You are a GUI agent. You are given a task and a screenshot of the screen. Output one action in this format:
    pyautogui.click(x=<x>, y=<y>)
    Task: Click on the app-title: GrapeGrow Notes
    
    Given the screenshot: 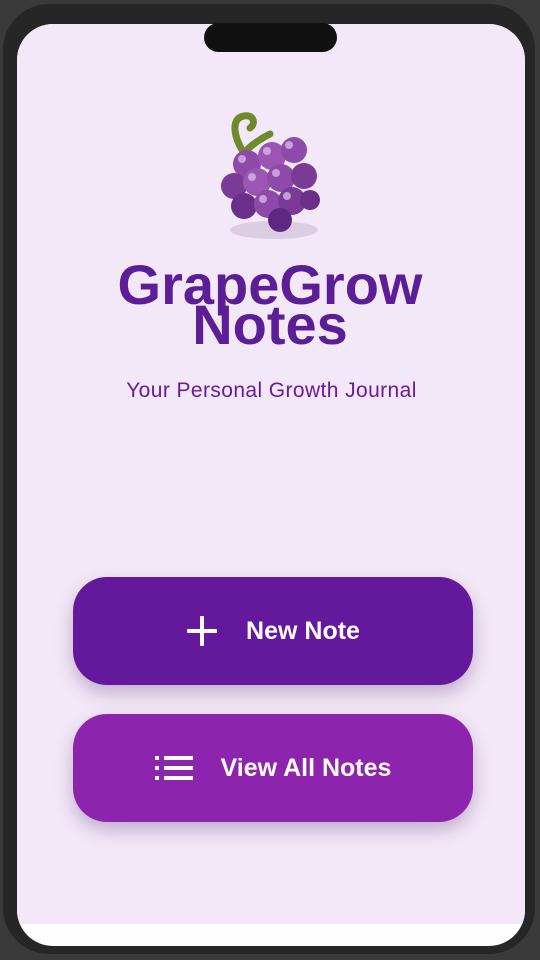 What is the action you would take?
    pyautogui.click(x=270, y=306)
    